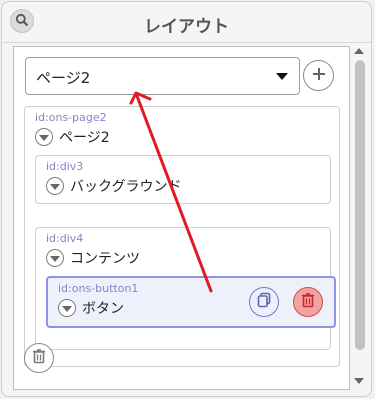 The height and width of the screenshot is (399, 375). What do you see at coordinates (65, 238) in the screenshot?
I see `node-id: id:div4` at bounding box center [65, 238].